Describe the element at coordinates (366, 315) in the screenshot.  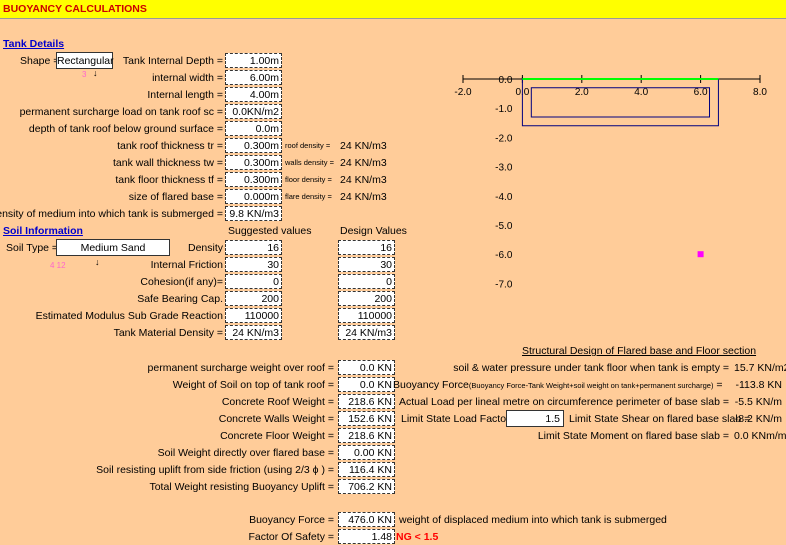
I see `soil-design-value: 110000` at that location.